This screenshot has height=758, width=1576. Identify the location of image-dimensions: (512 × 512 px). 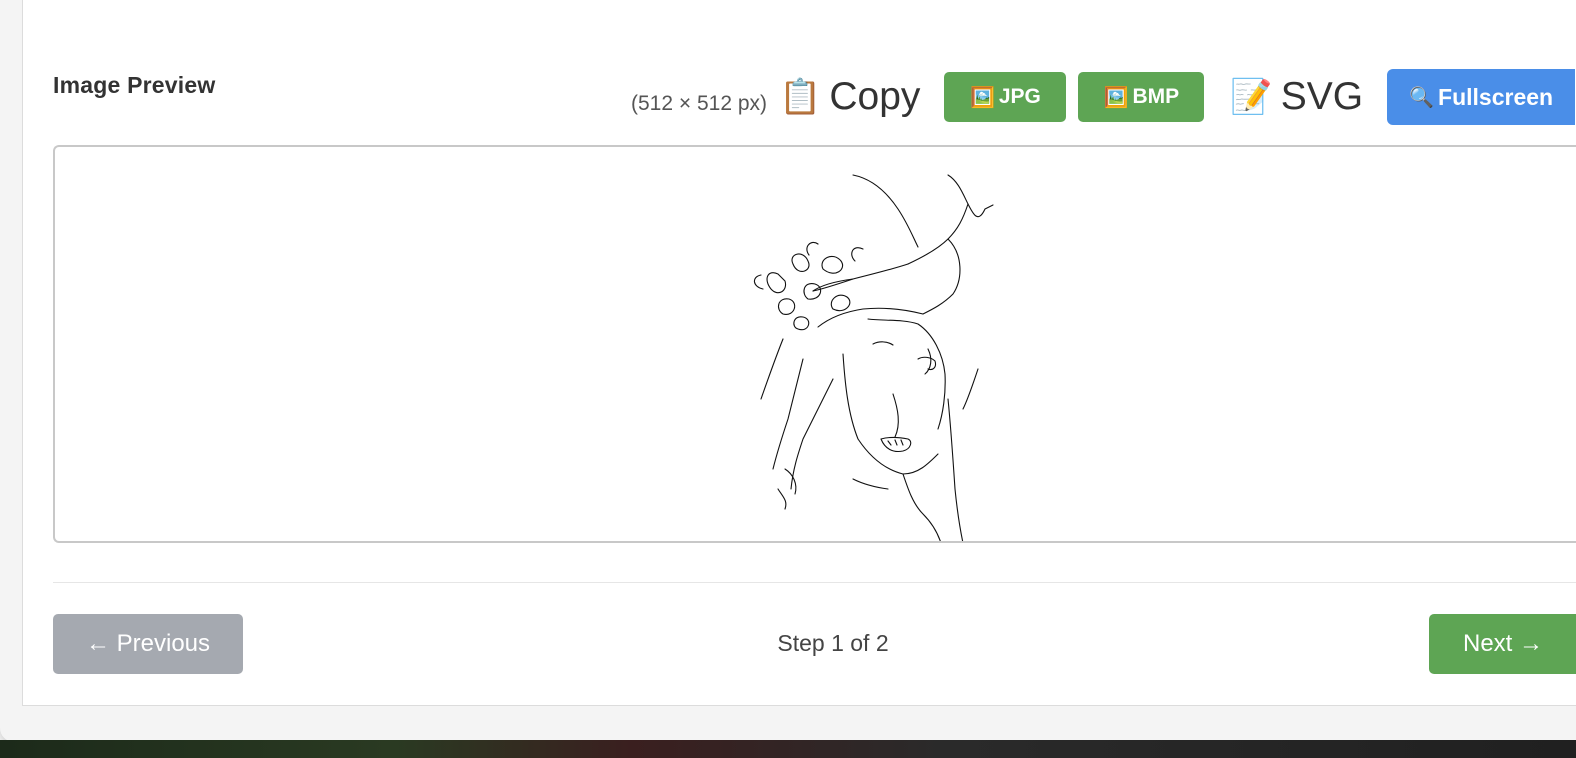
(699, 103).